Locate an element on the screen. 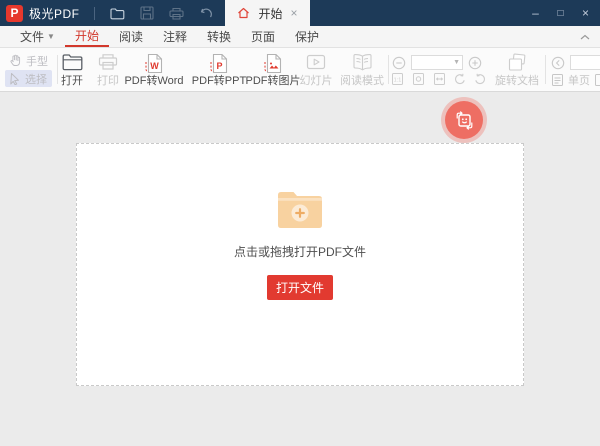 This screenshot has width=600, height=446. menu-annotate: 注释 is located at coordinates (175, 36).